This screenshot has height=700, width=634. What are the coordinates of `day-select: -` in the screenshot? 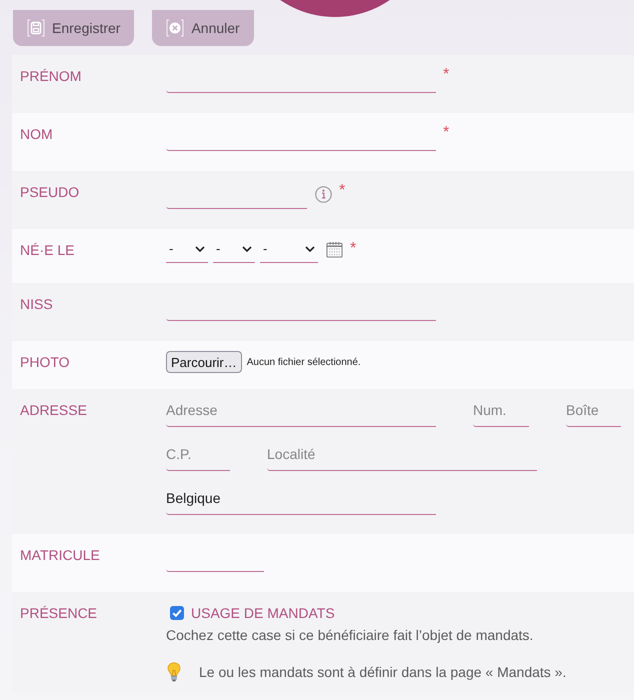 It's located at (187, 251).